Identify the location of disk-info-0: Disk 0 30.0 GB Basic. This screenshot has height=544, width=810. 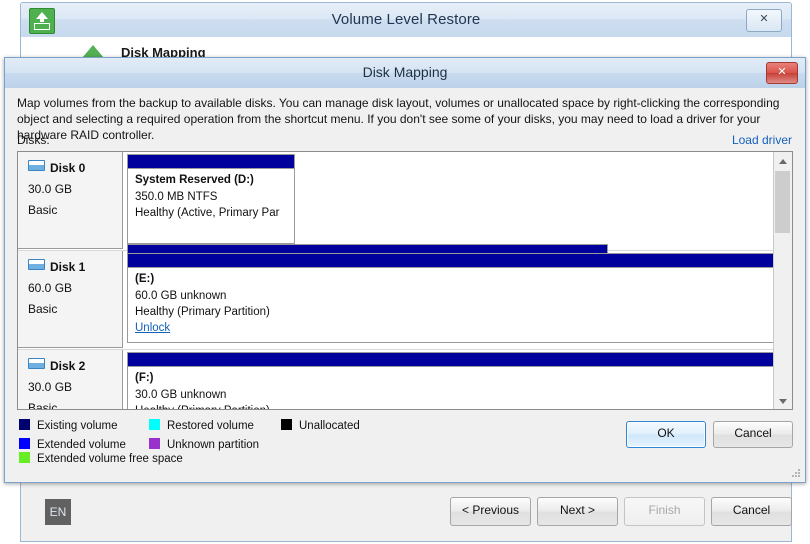
(70, 200).